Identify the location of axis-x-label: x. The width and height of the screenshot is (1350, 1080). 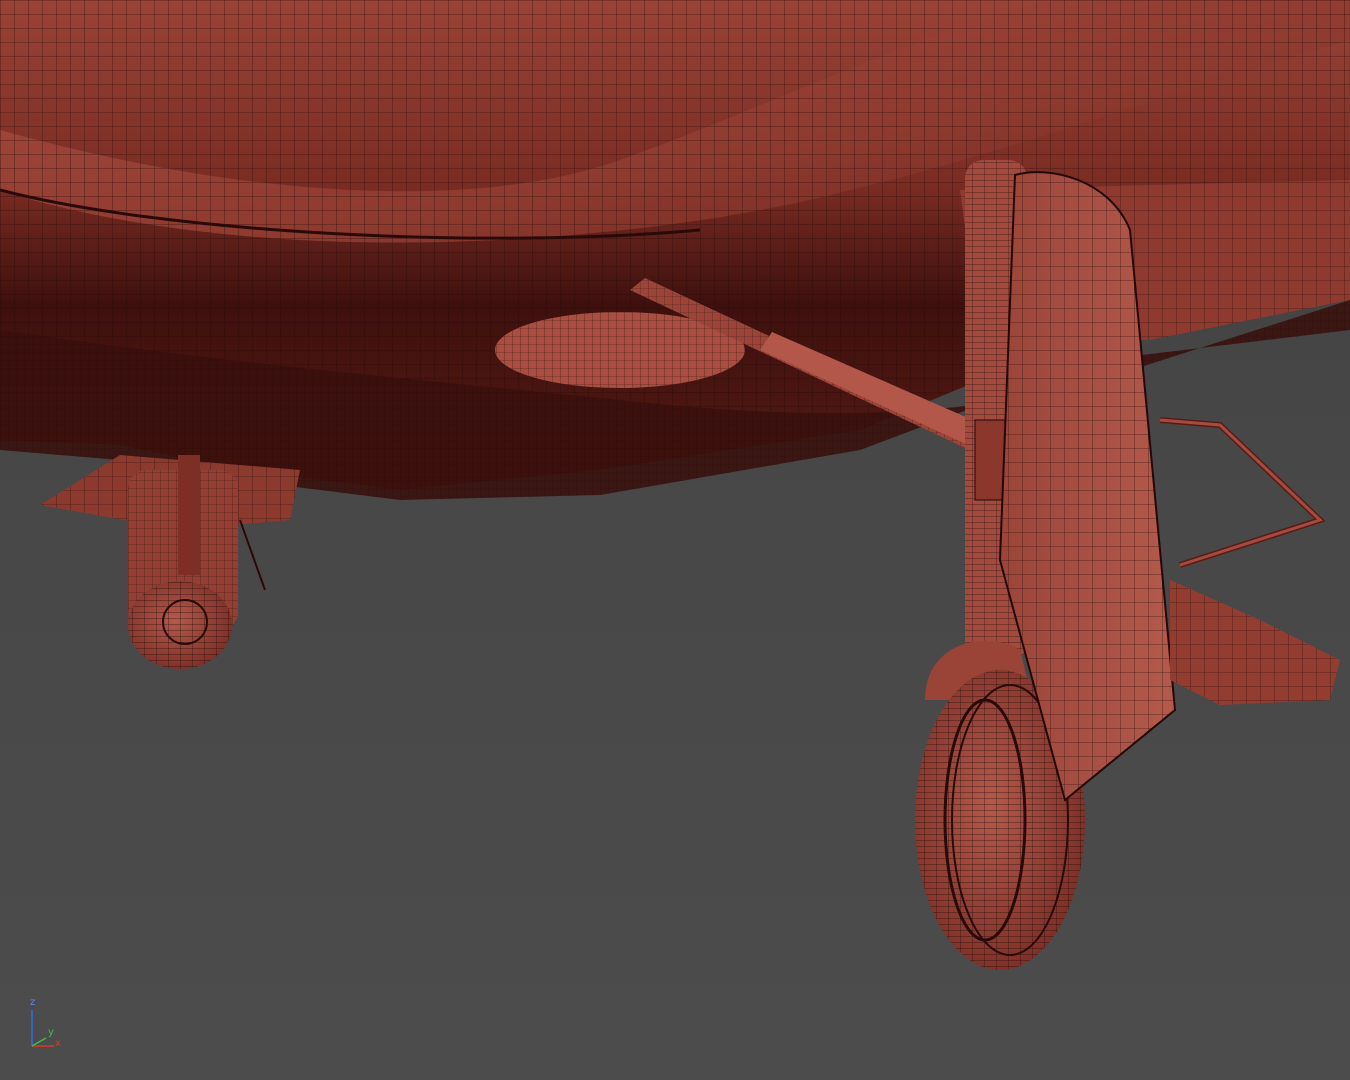
(58, 1043).